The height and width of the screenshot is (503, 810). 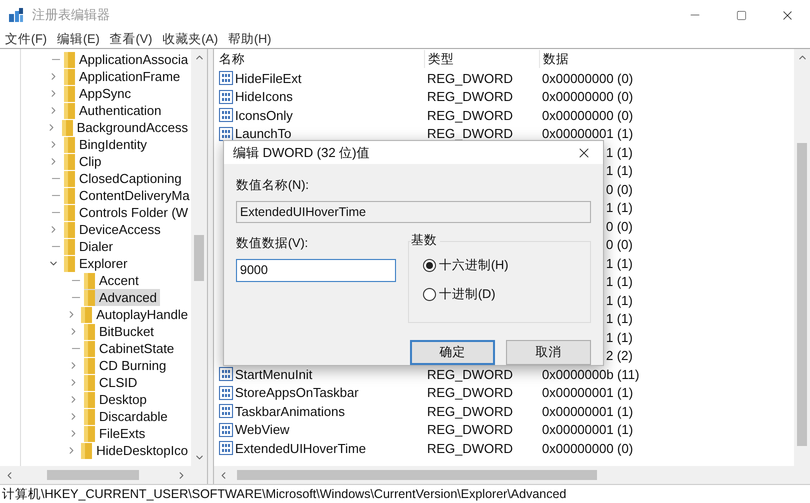 What do you see at coordinates (99, 93) in the screenshot?
I see `tree-item: AppSync` at bounding box center [99, 93].